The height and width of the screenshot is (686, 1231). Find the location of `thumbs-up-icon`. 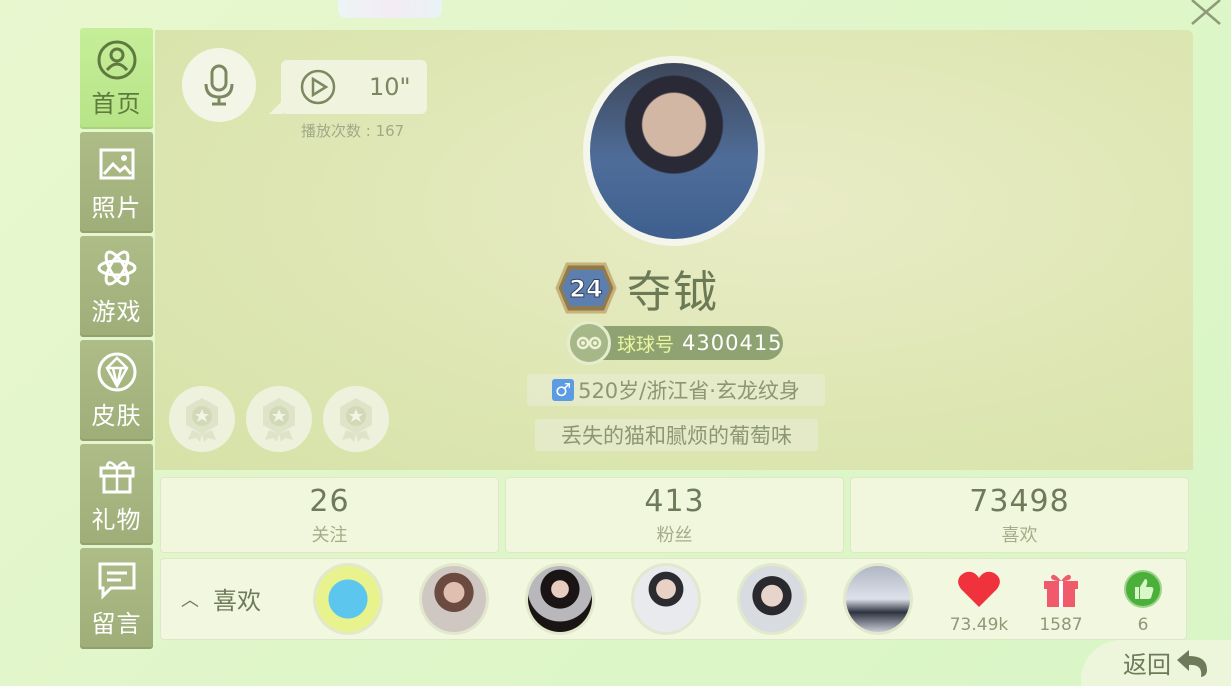

thumbs-up-icon is located at coordinates (1143, 589).